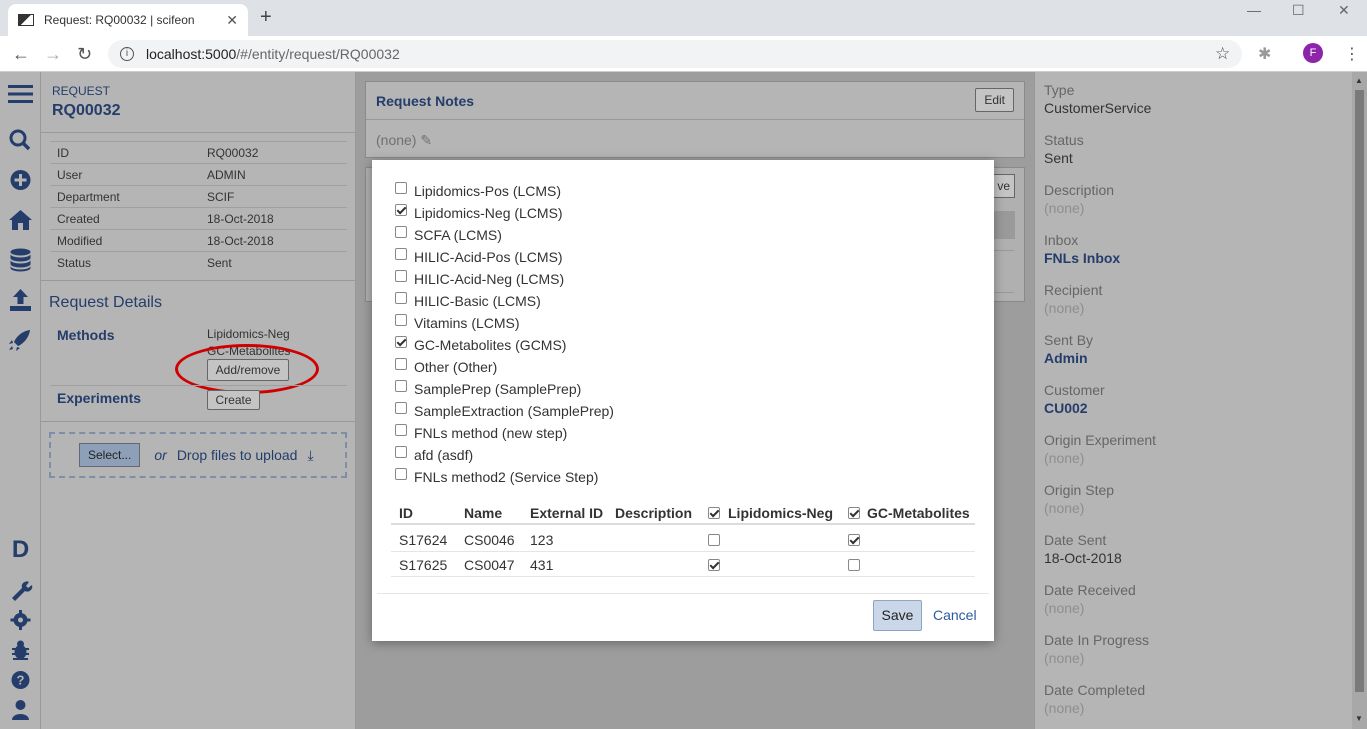 The height and width of the screenshot is (729, 1367). Describe the element at coordinates (1313, 53) in the screenshot. I see `profile-avatar: F` at that location.